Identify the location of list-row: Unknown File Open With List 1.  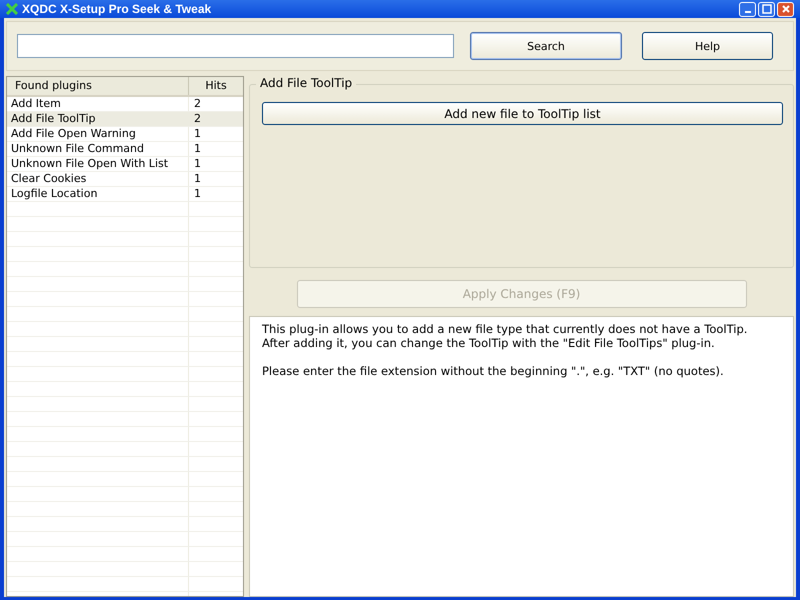
(125, 164).